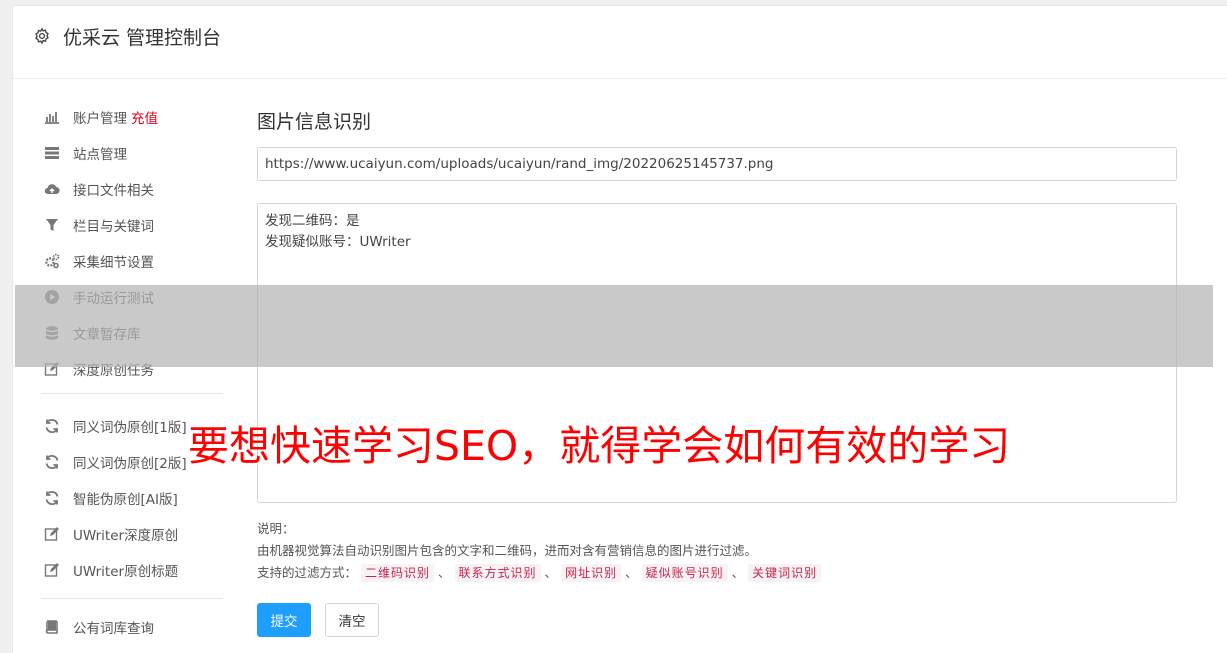 The image size is (1227, 653). I want to click on sidebar-item-synonym-v1: 同义词伪原创[1版], so click(115, 426).